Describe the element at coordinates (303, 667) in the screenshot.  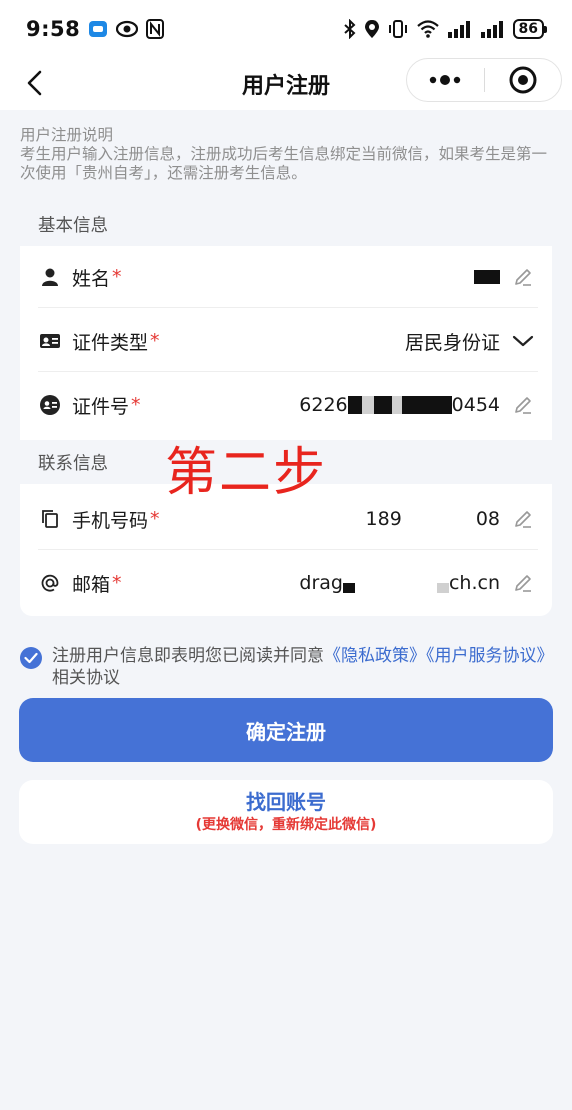
I see `agreement-text: 注册用户信息即表明您已阅读并同意《隐私政策》《用户服务协议》相关协议` at that location.